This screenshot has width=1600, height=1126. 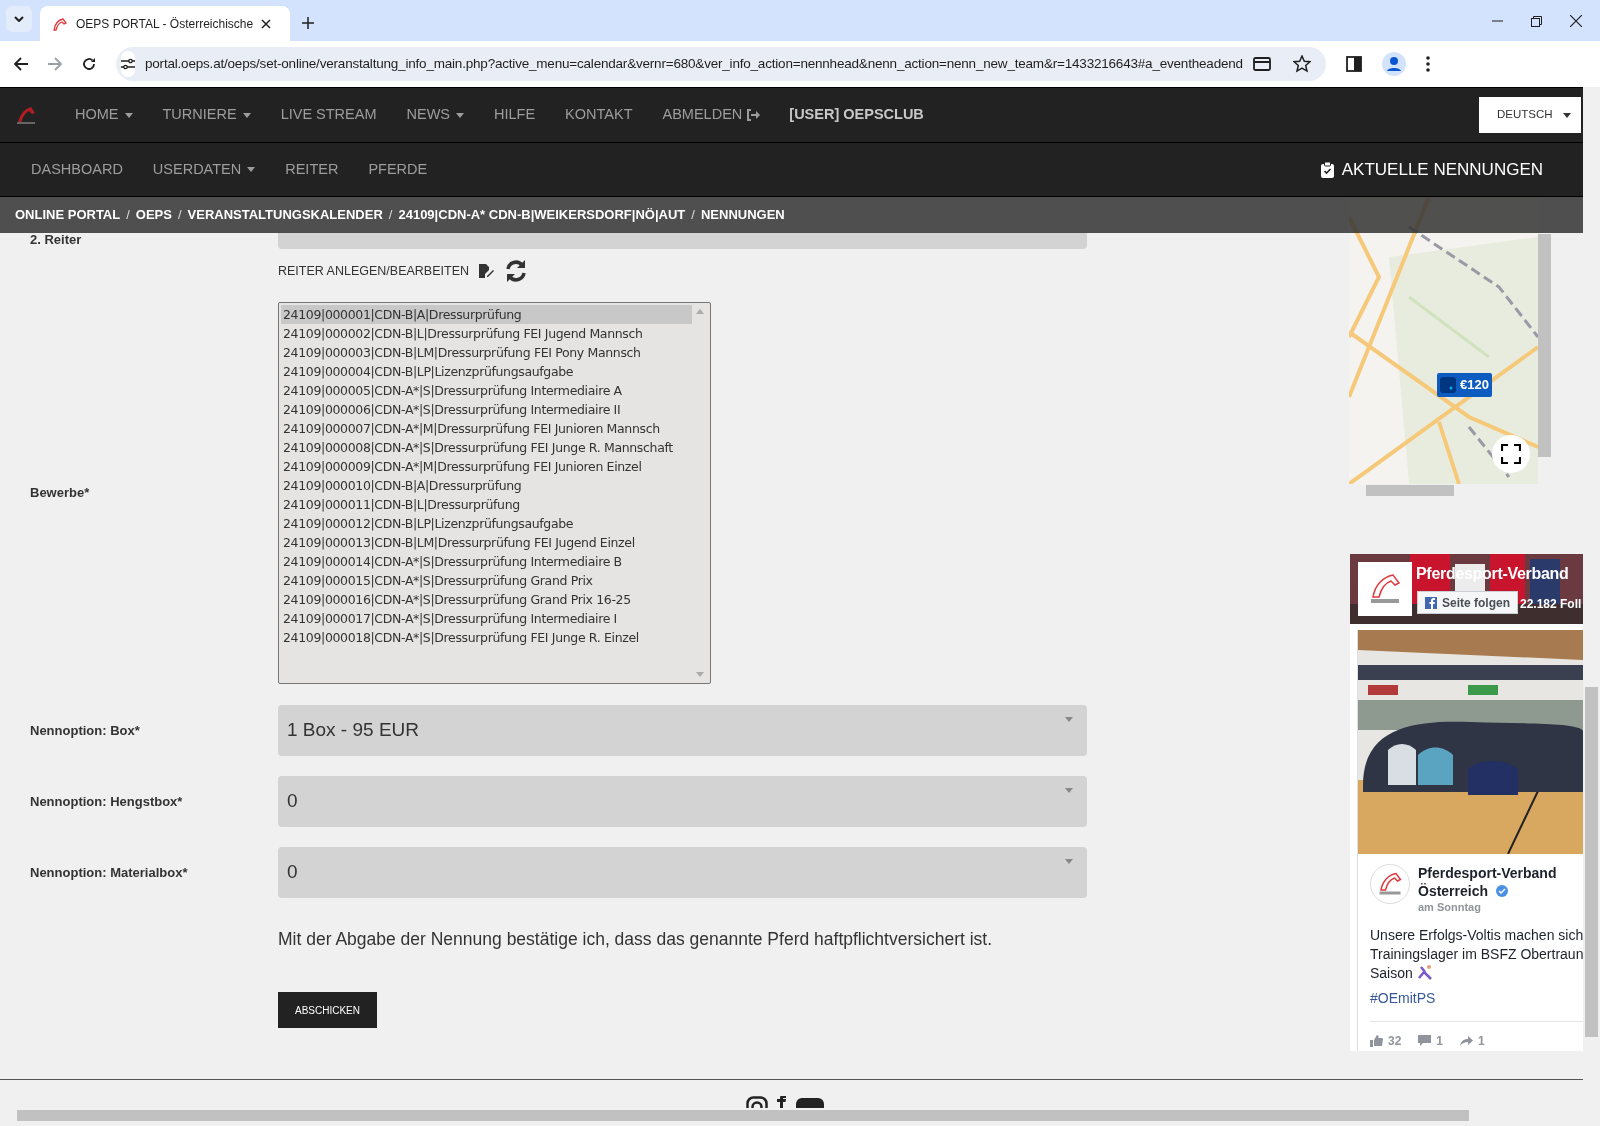 I want to click on insurance-notice: Mit der Abgabe der Nennung bestätige ich, dass das genannte Pferd haftpflichtversichert ist., so click(x=636, y=939).